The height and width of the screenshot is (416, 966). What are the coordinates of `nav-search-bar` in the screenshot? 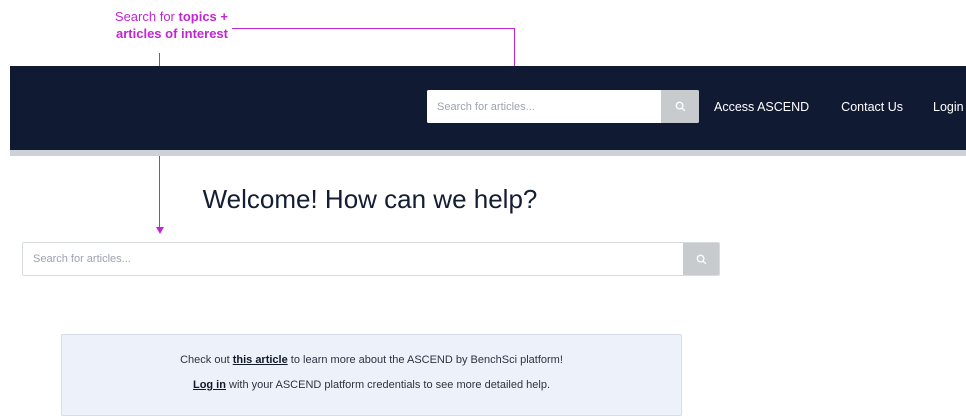 It's located at (563, 106).